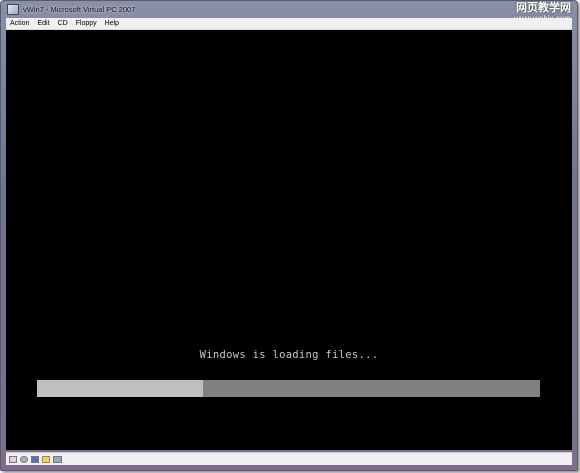 The image size is (580, 473). Describe the element at coordinates (19, 23) in the screenshot. I see `menu-action: Action` at that location.